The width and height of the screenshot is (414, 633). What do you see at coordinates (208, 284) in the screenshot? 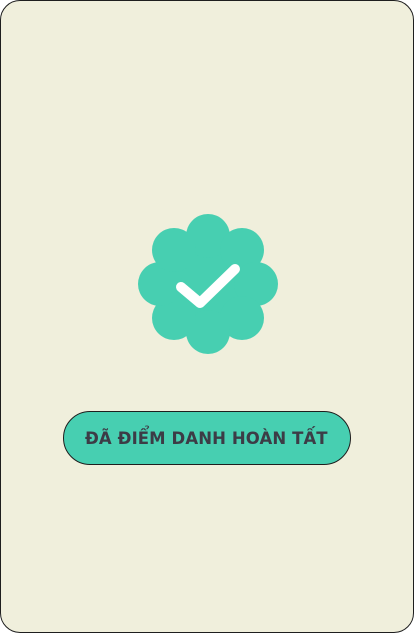
I see `verified-check-badge-icon` at bounding box center [208, 284].